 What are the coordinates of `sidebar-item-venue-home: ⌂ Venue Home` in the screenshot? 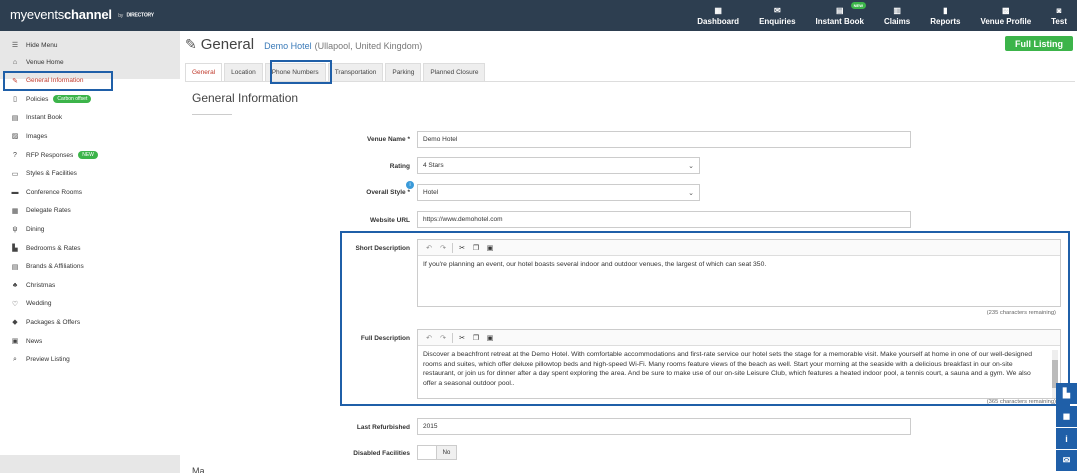 It's located at (90, 62).